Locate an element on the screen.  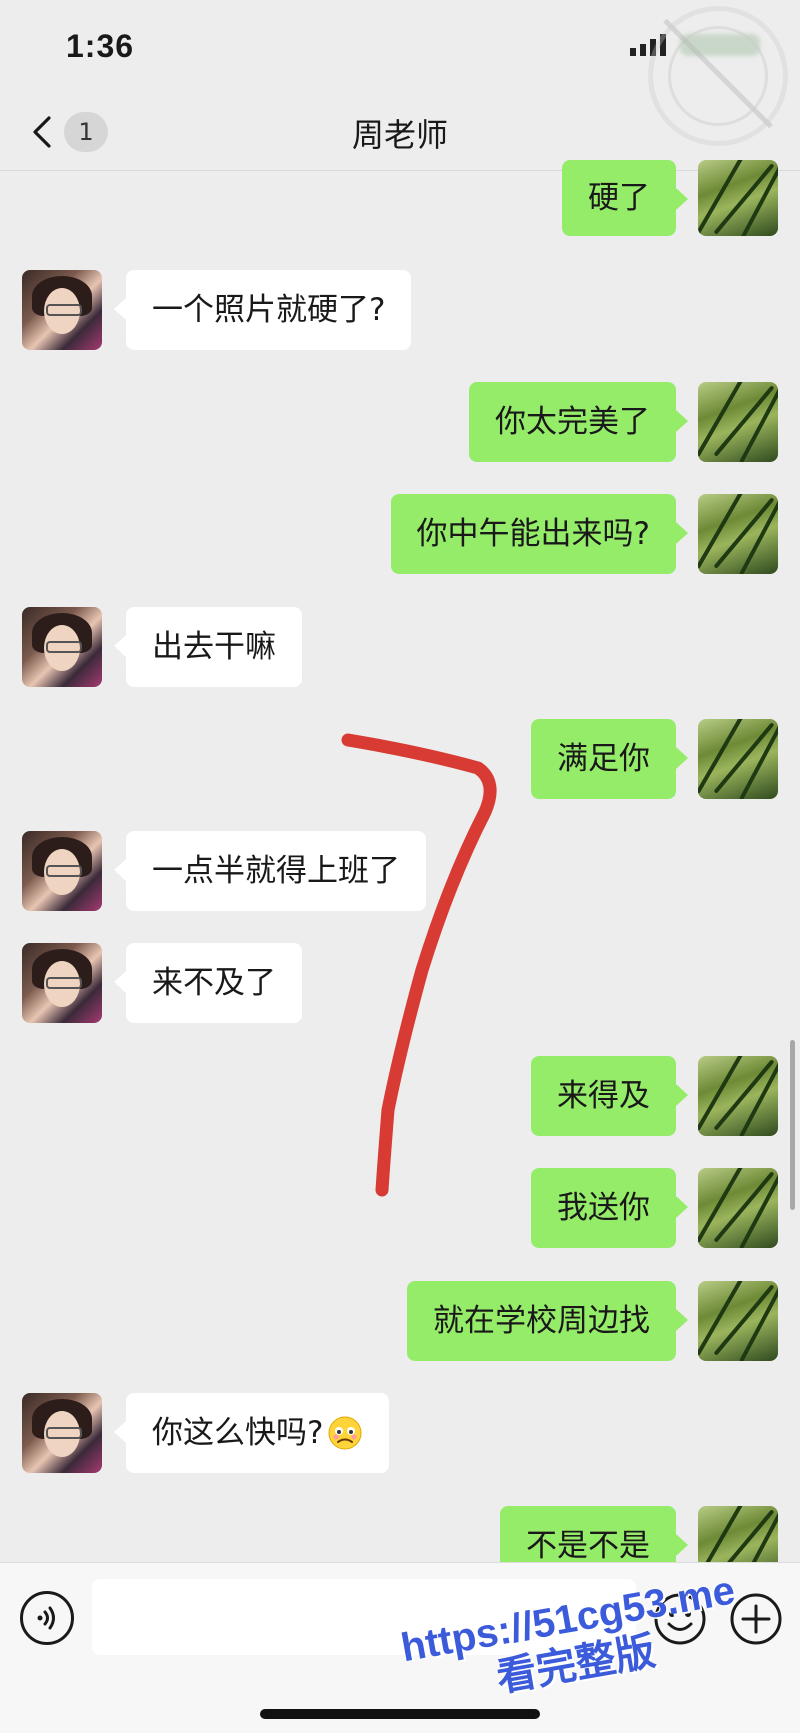
message-row: 来不及了 is located at coordinates (400, 983).